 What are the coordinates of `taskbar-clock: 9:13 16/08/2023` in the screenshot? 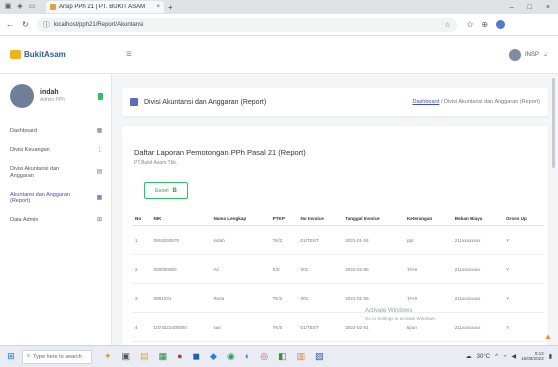 It's located at (532, 356).